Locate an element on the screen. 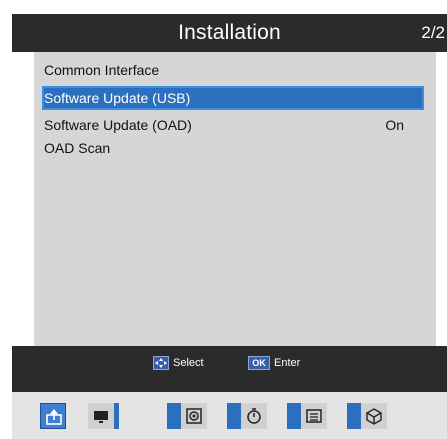 Image resolution: width=447 pixels, height=439 pixels. category-bar is located at coordinates (229, 415).